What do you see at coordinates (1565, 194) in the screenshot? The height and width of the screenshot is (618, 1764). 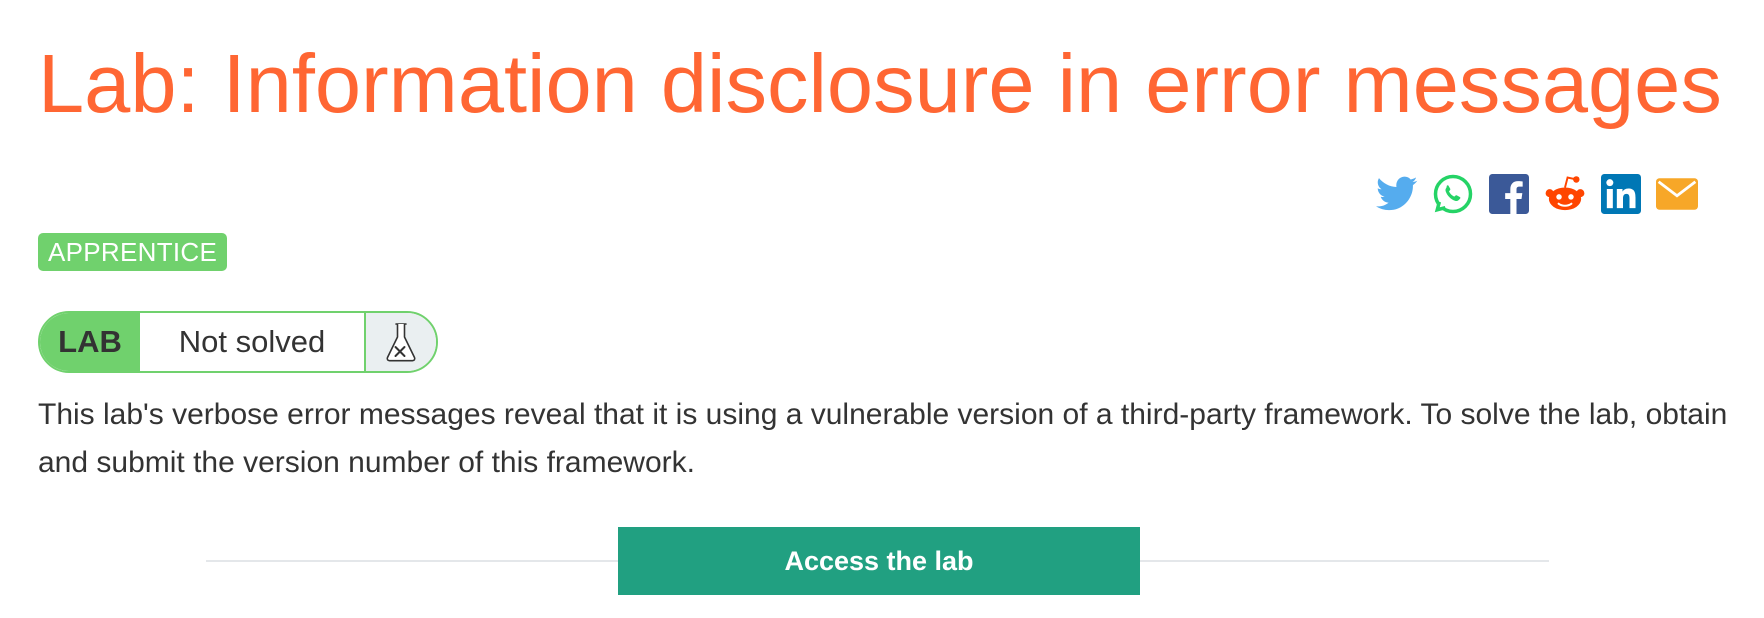 I see `reddit-icon` at bounding box center [1565, 194].